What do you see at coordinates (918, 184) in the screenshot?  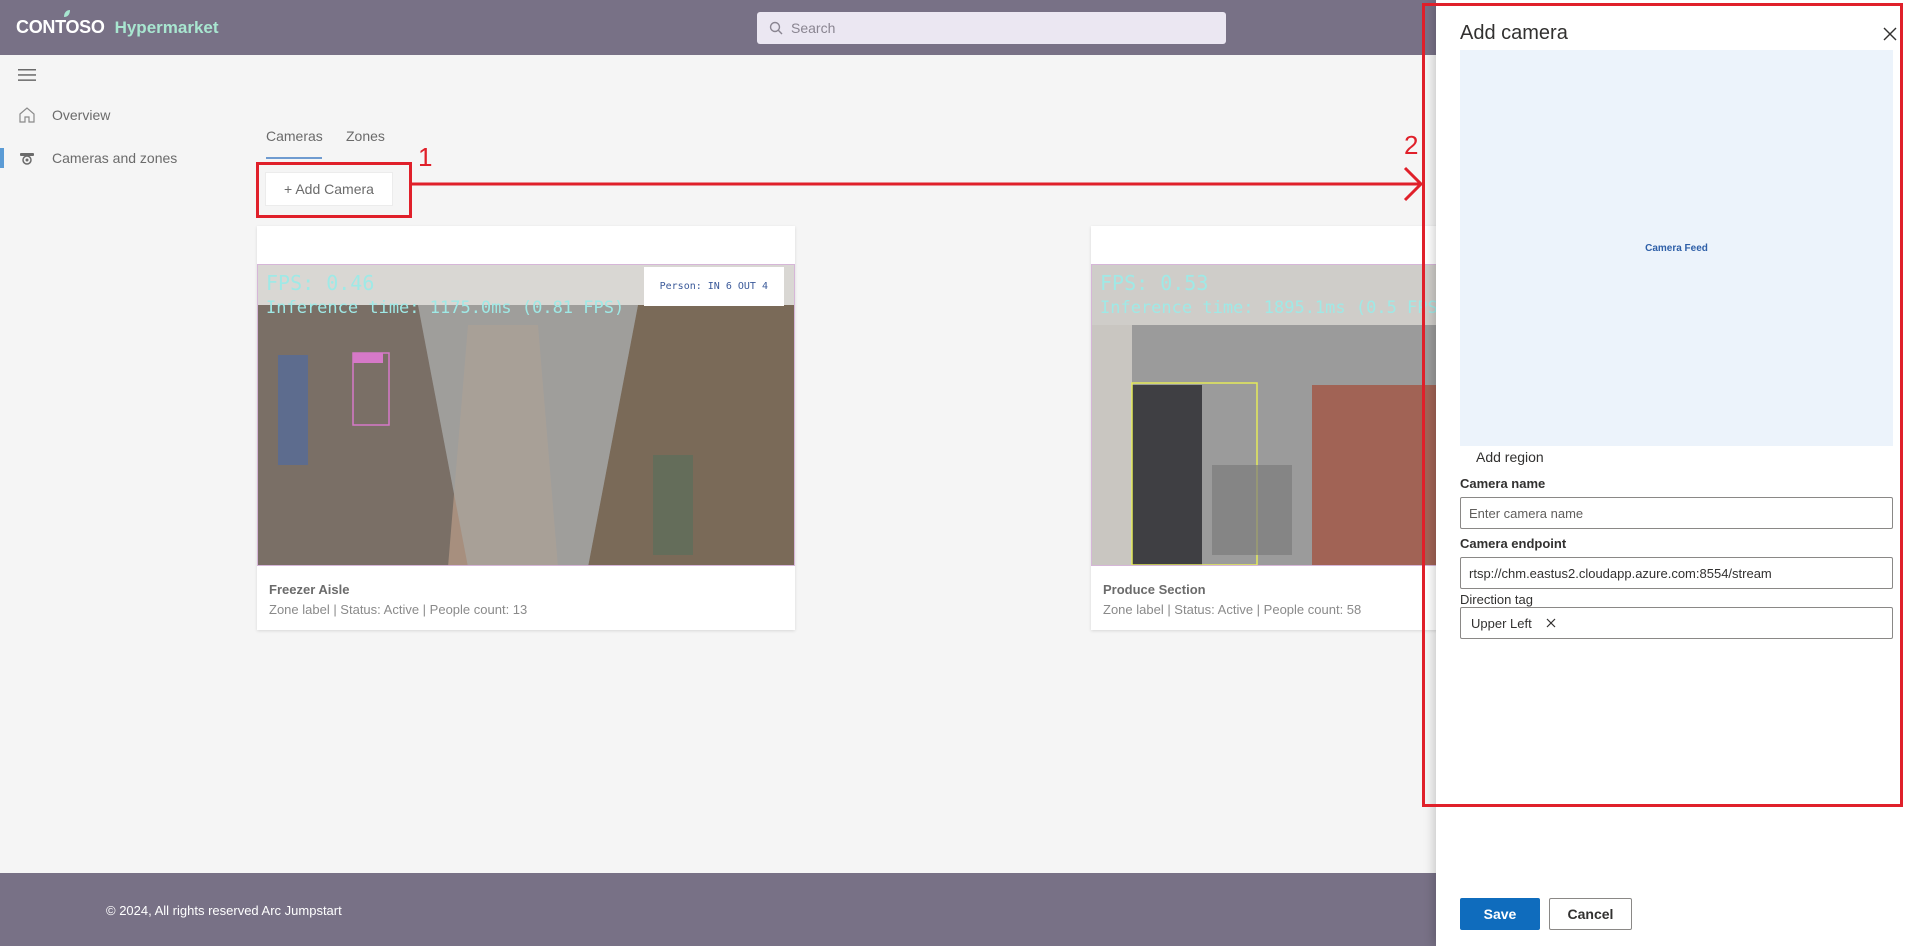 I see `annotation-arrow` at bounding box center [918, 184].